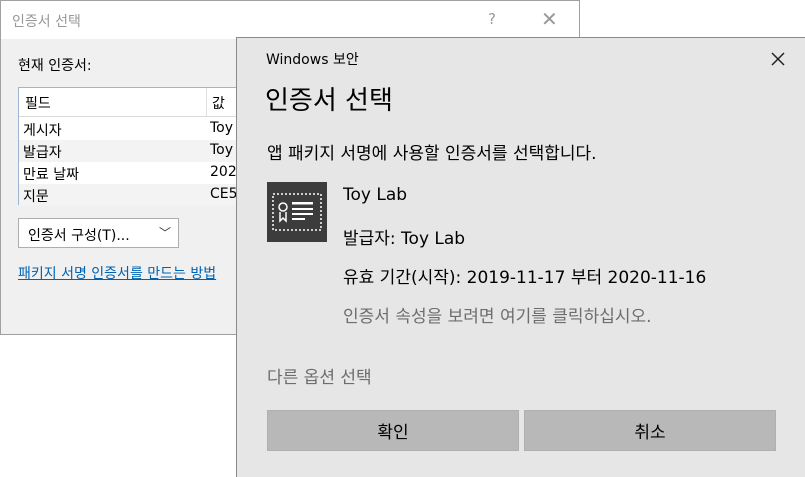  Describe the element at coordinates (206, 102) in the screenshot. I see `column-divider` at that location.